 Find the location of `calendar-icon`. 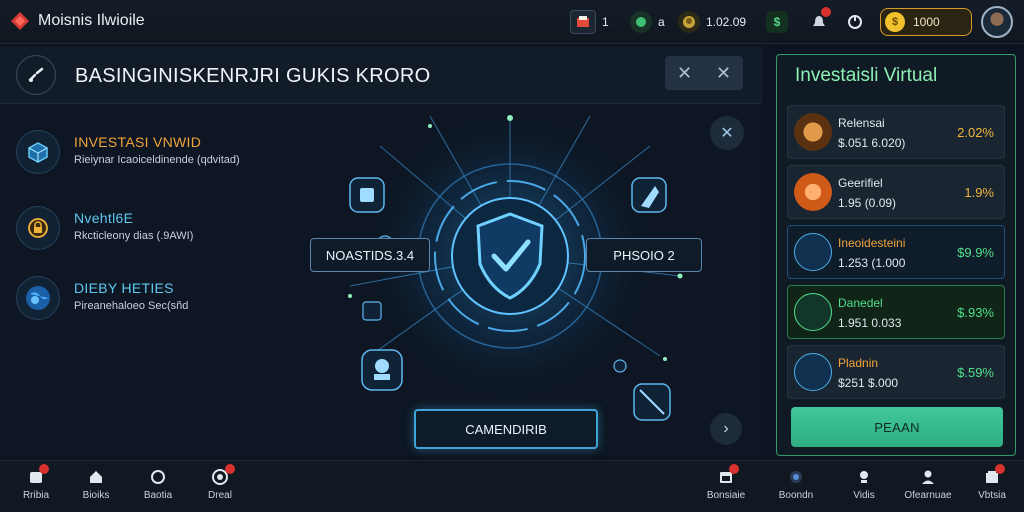

calendar-icon is located at coordinates (727, 475).